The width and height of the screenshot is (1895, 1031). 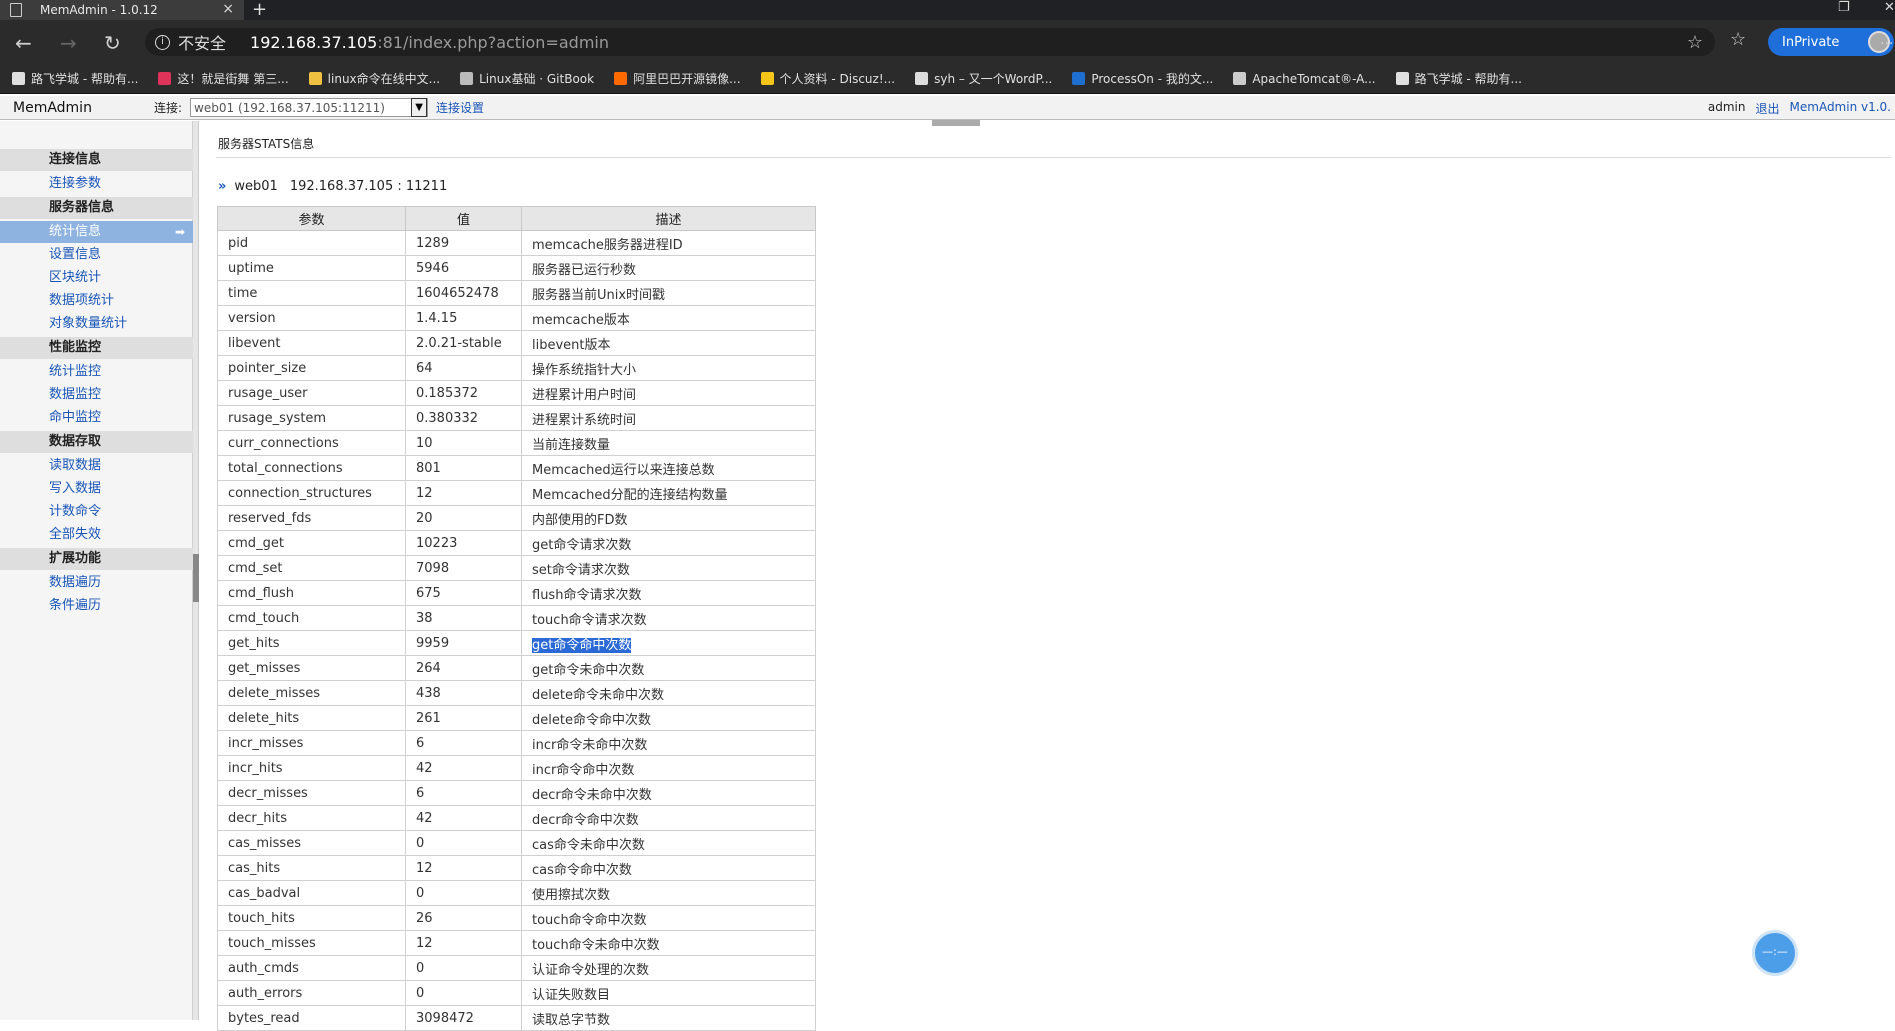 I want to click on close-tab-icon: ×, so click(x=228, y=9).